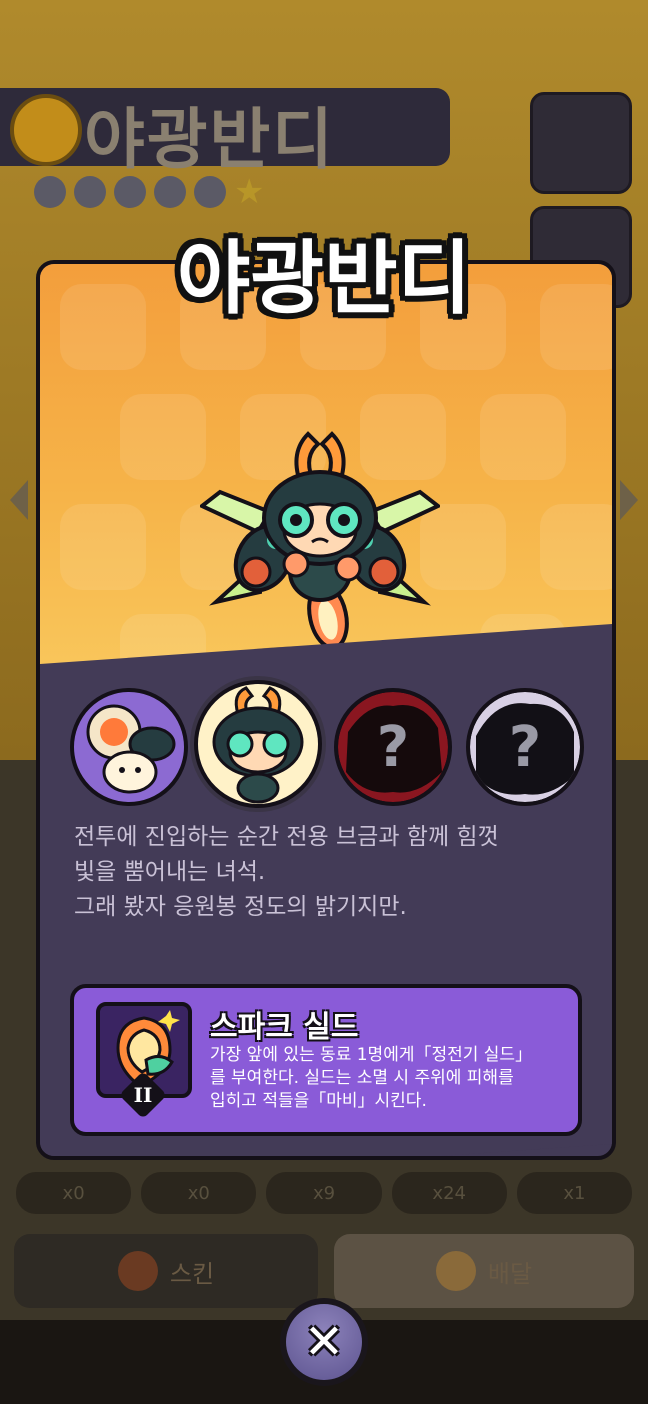 The image size is (648, 1404). What do you see at coordinates (209, 139) in the screenshot?
I see `background-character-name: 야광반디` at bounding box center [209, 139].